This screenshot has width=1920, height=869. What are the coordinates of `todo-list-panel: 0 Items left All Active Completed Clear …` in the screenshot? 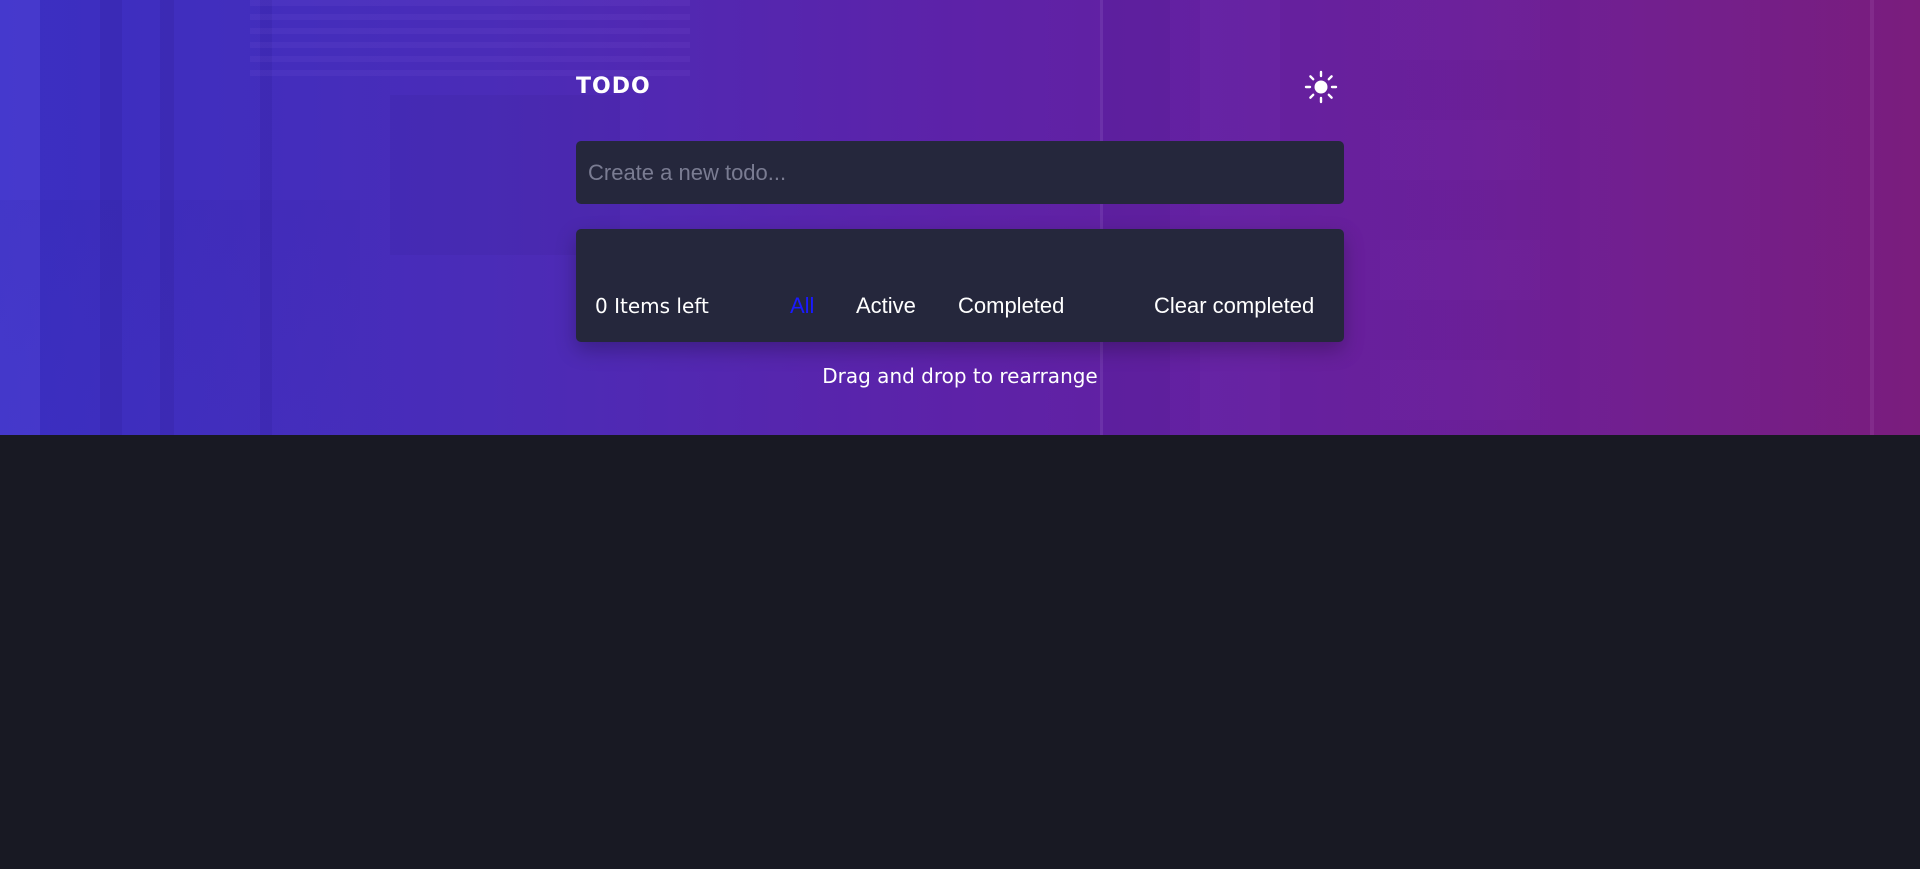 It's located at (960, 285).